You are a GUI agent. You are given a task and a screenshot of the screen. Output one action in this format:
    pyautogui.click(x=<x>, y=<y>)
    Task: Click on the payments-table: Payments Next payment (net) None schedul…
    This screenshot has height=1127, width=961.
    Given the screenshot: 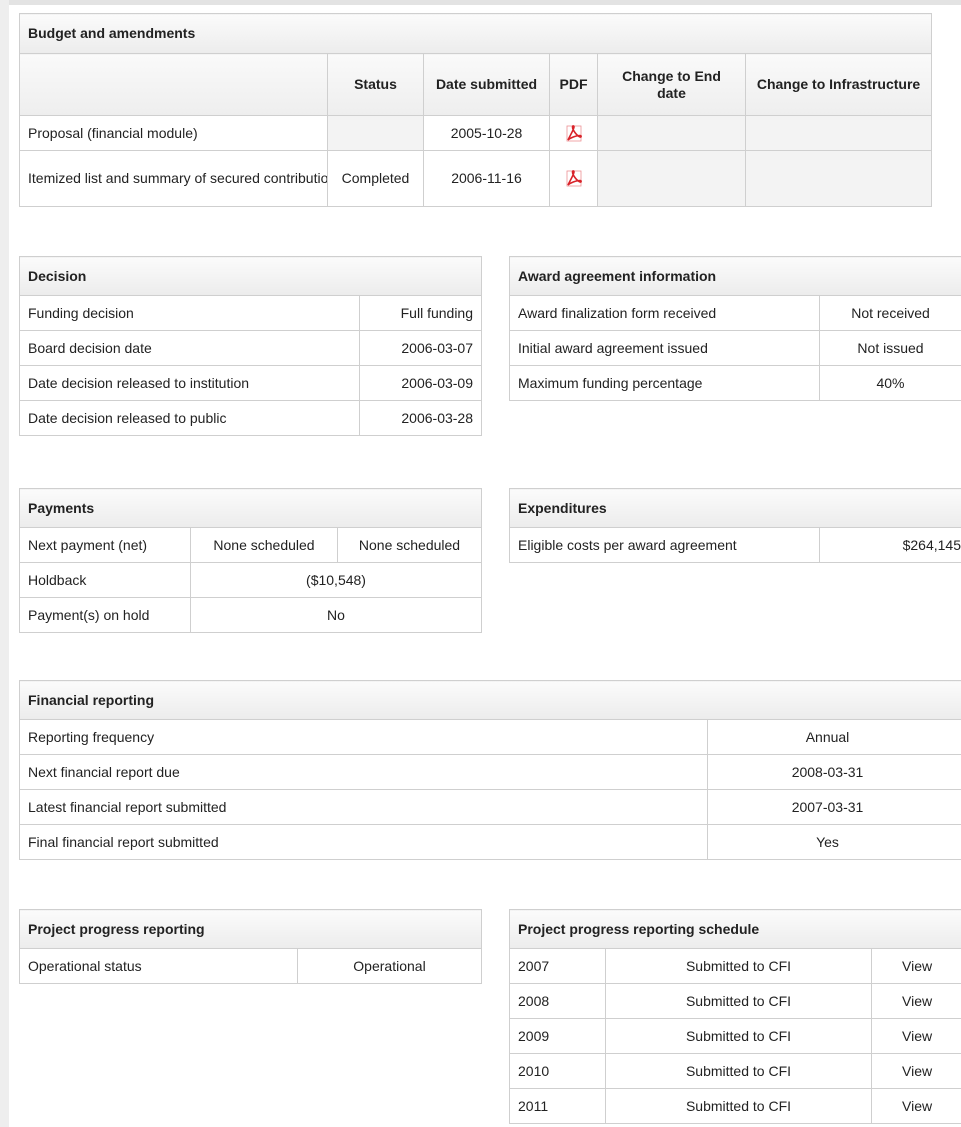 What is the action you would take?
    pyautogui.click(x=250, y=560)
    